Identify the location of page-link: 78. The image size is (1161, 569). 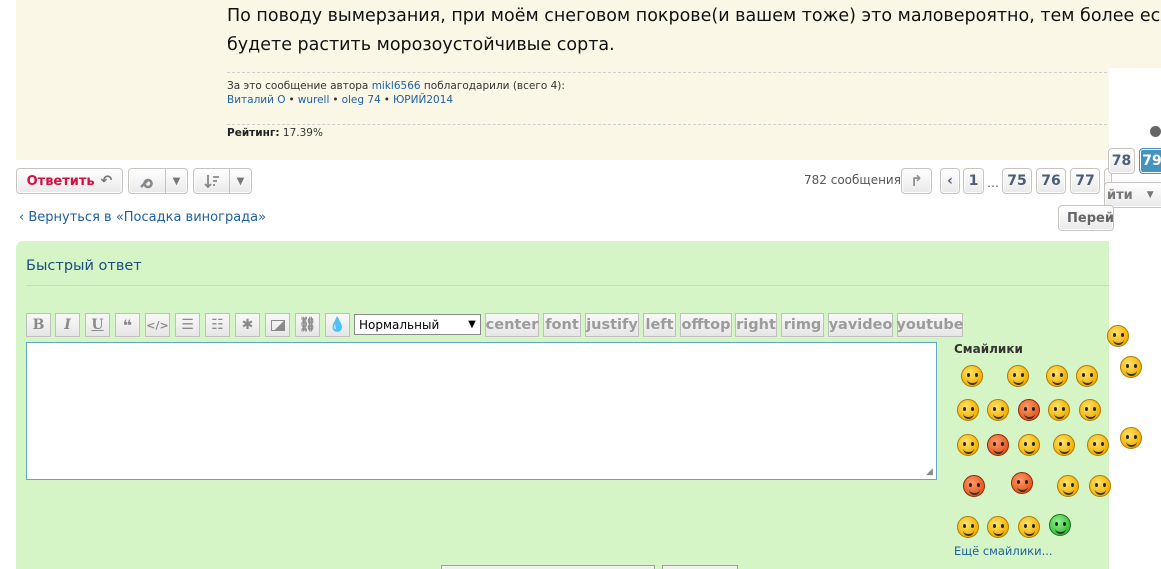
(1121, 161).